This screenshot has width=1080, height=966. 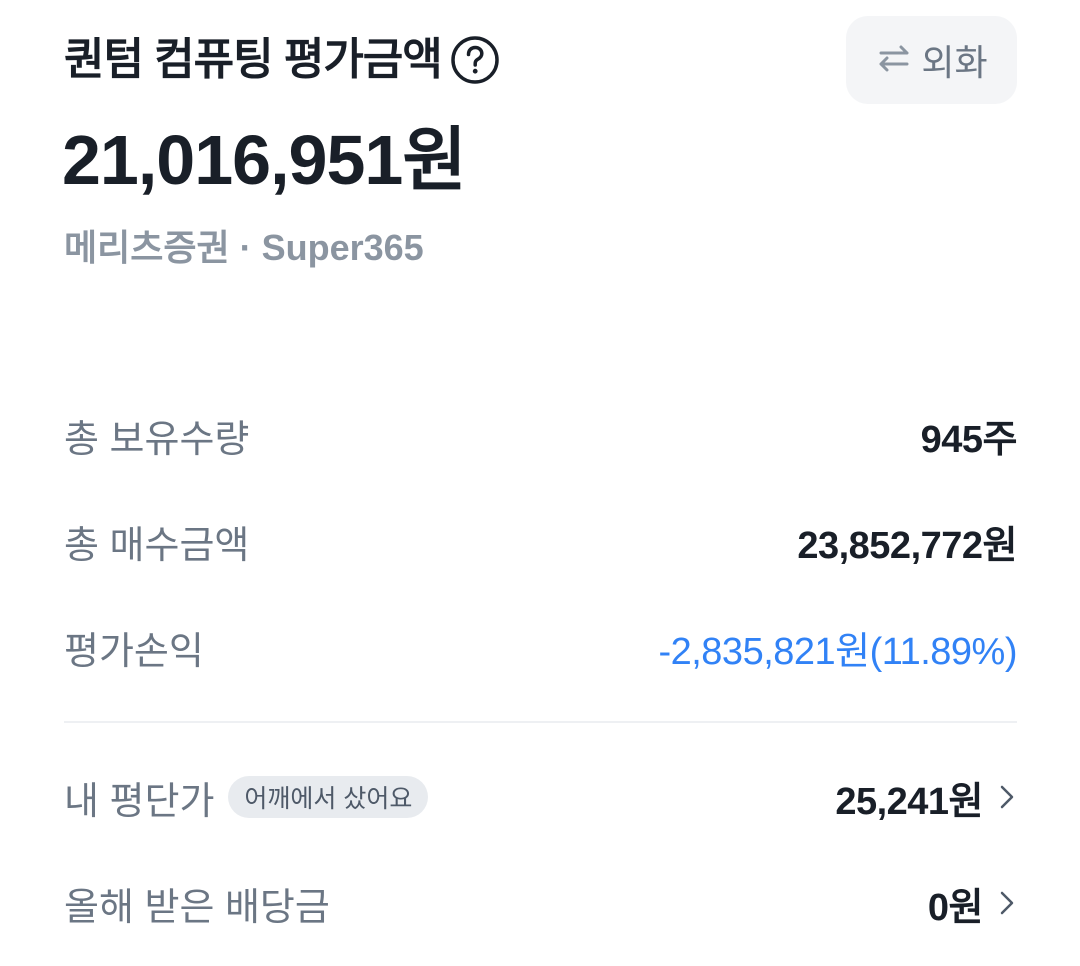 I want to click on detail-label-group: 내 평단가 어깨에서 샀어요, so click(x=246, y=797).